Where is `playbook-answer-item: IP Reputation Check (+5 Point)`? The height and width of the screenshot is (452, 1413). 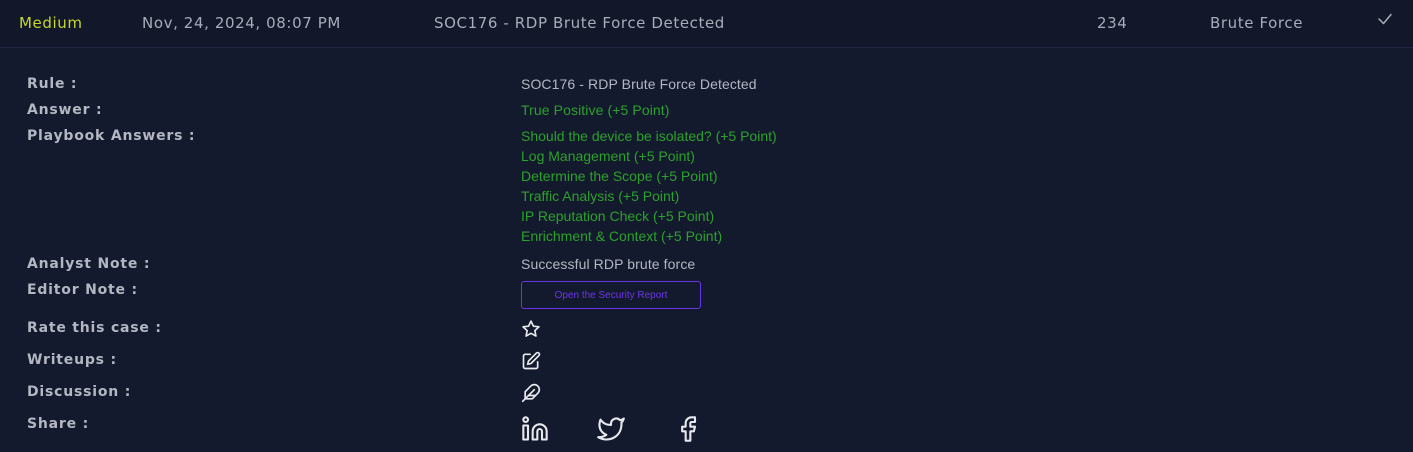
playbook-answer-item: IP Reputation Check (+5 Point) is located at coordinates (618, 216).